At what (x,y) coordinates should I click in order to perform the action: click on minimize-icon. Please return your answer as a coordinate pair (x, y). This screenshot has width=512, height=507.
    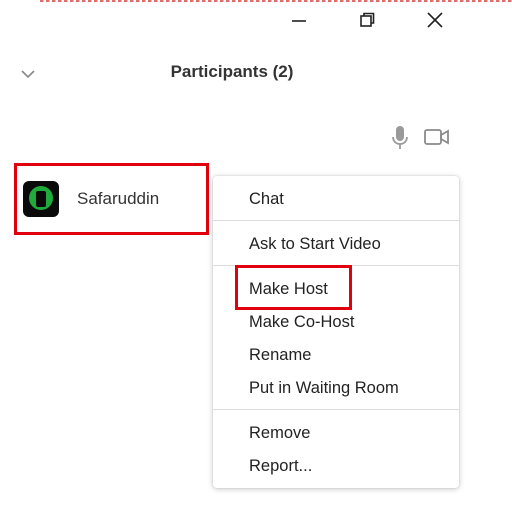
    Looking at the image, I should click on (299, 21).